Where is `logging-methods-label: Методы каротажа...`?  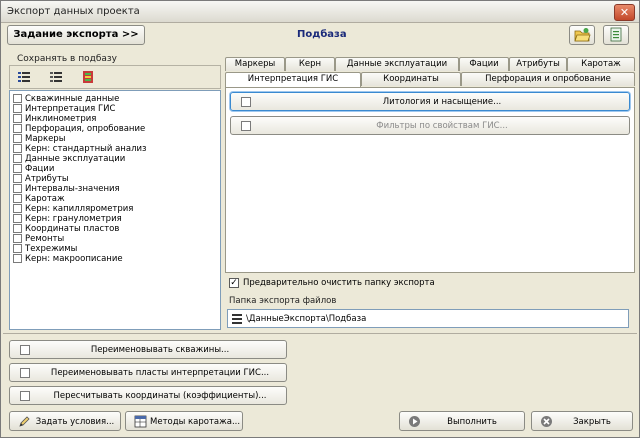 logging-methods-label: Методы каротажа... is located at coordinates (195, 422).